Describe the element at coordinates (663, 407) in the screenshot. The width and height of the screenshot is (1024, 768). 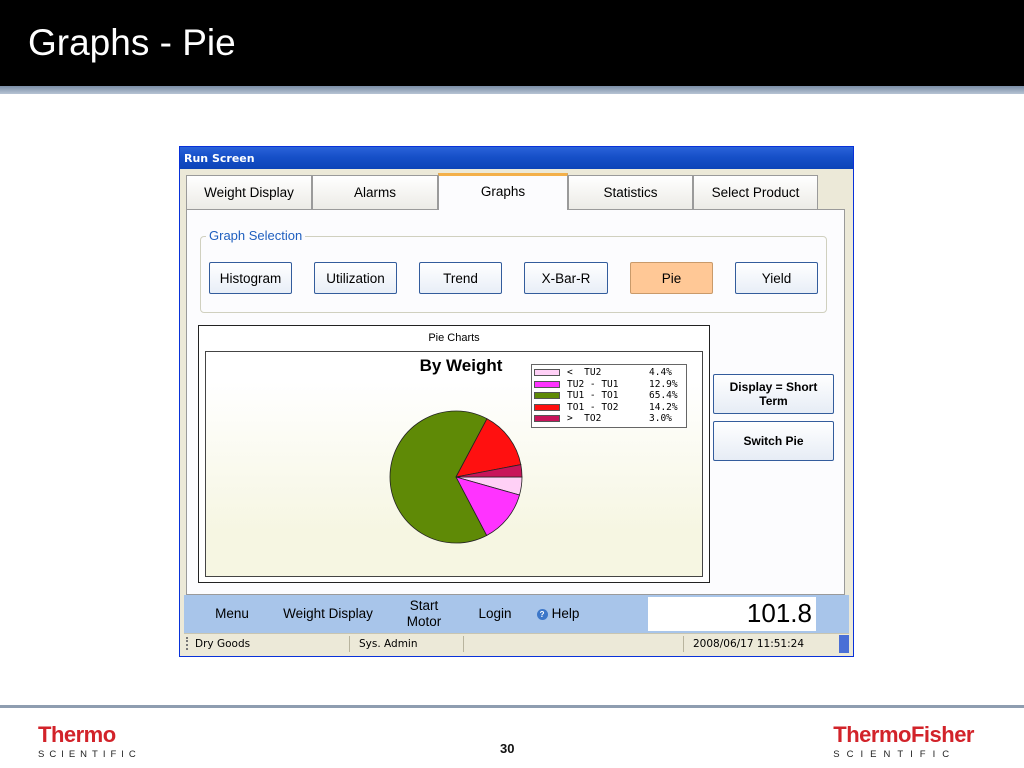
I see `legend-percent: 14.2%` at that location.